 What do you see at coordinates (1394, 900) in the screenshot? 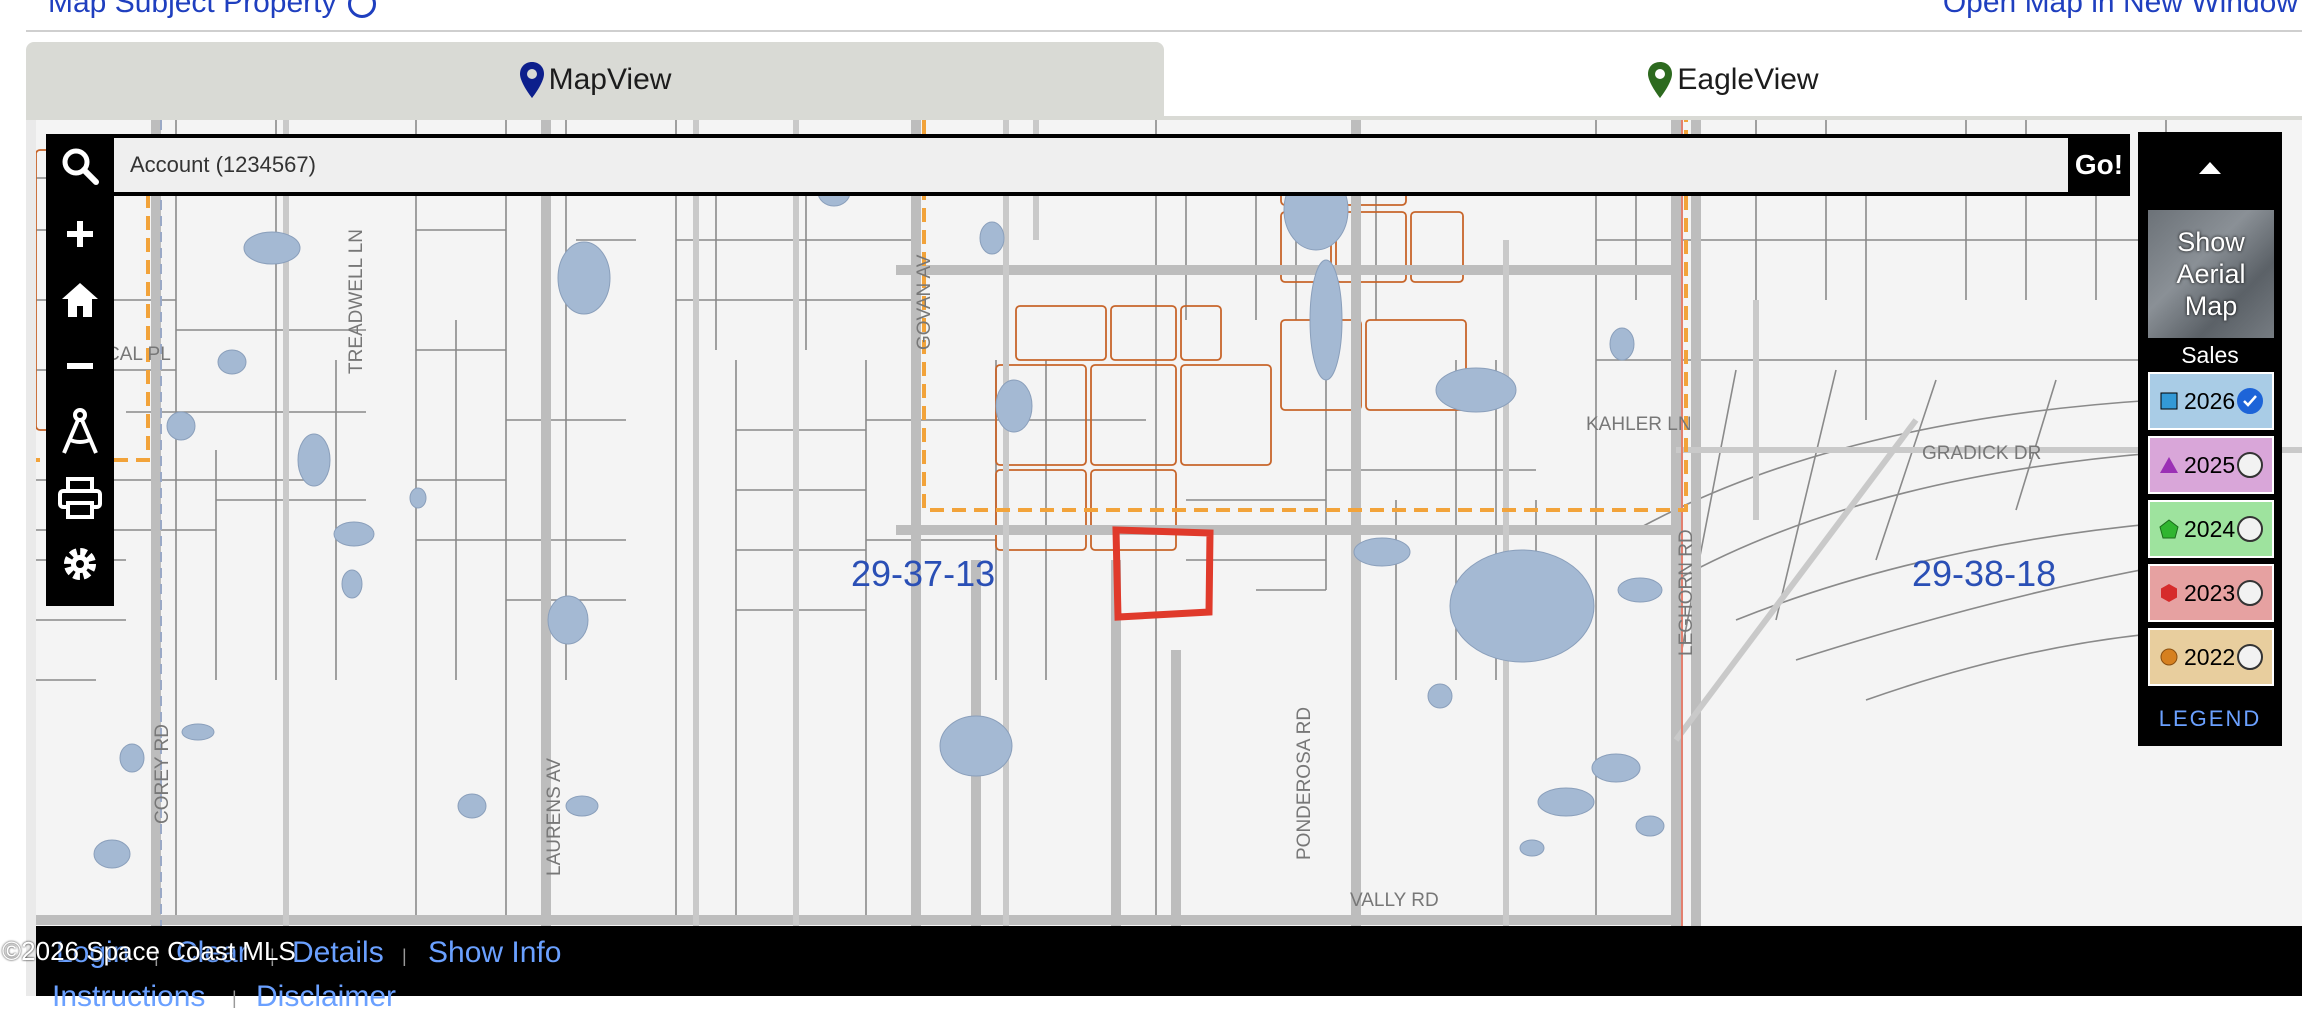
I see `road-label: VALLY RD` at bounding box center [1394, 900].